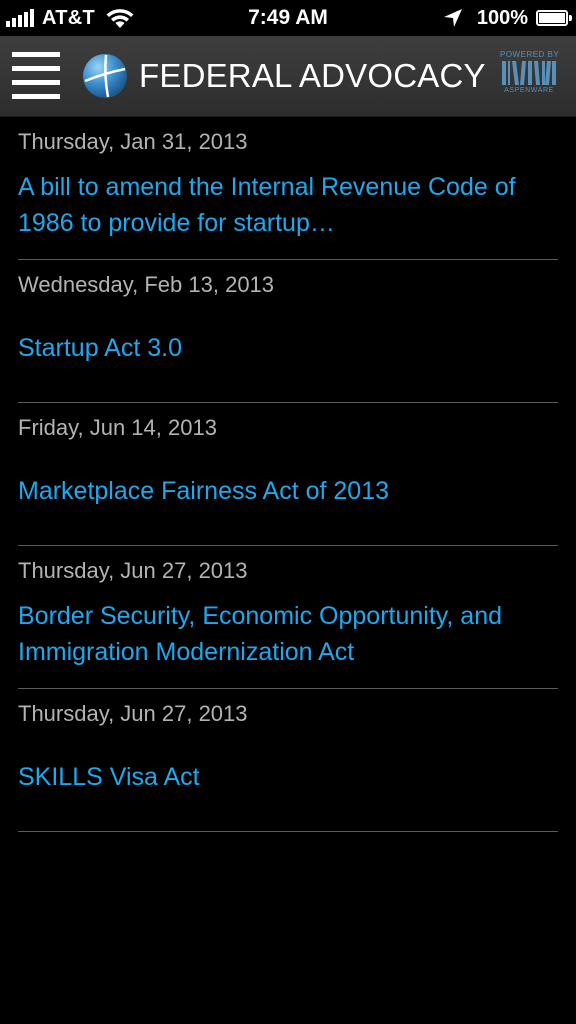  What do you see at coordinates (452, 18) in the screenshot?
I see `location-arrow-icon` at bounding box center [452, 18].